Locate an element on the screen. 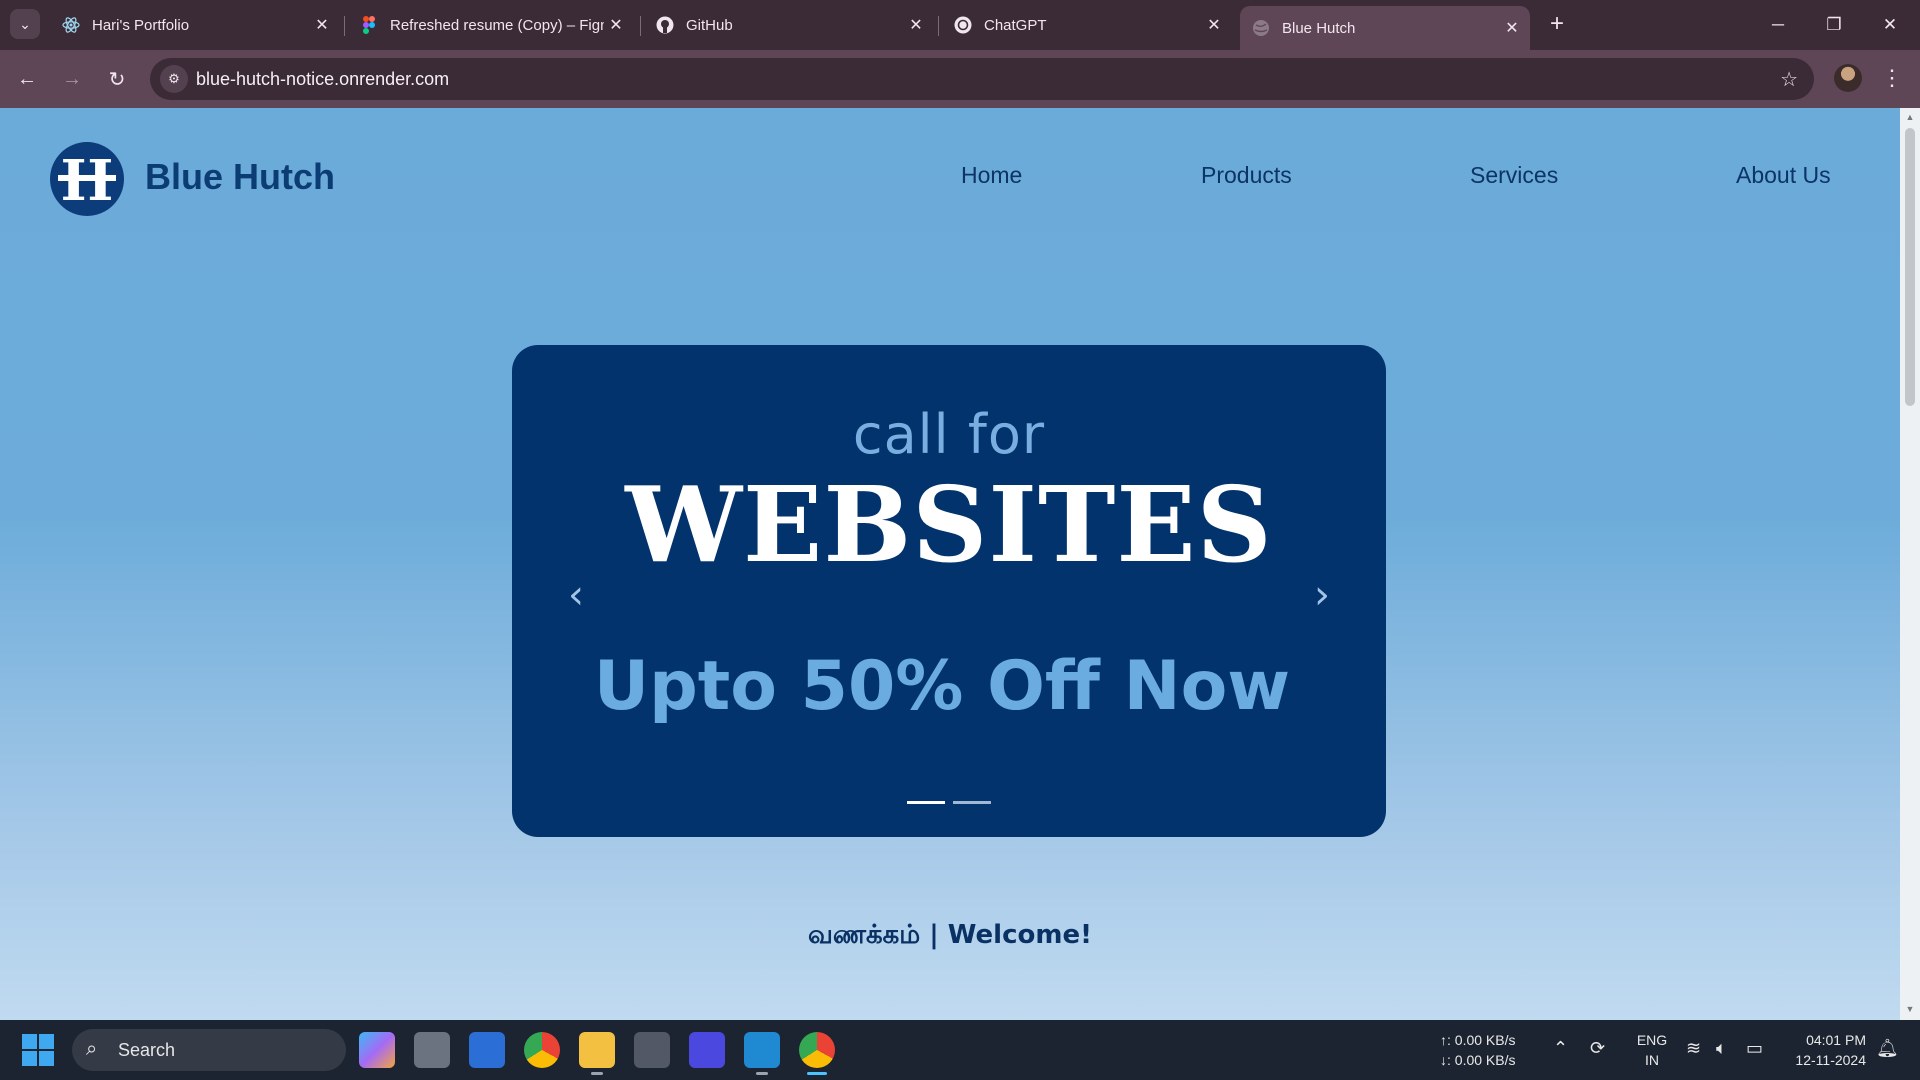 Image resolution: width=1920 pixels, height=1080 pixels. reload-icon: ↻ is located at coordinates (117, 79).